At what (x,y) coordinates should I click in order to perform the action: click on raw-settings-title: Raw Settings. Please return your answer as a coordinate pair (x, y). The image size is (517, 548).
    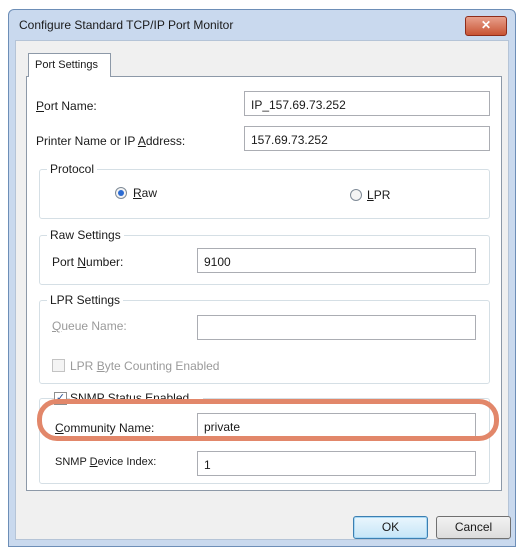
    Looking at the image, I should click on (85, 235).